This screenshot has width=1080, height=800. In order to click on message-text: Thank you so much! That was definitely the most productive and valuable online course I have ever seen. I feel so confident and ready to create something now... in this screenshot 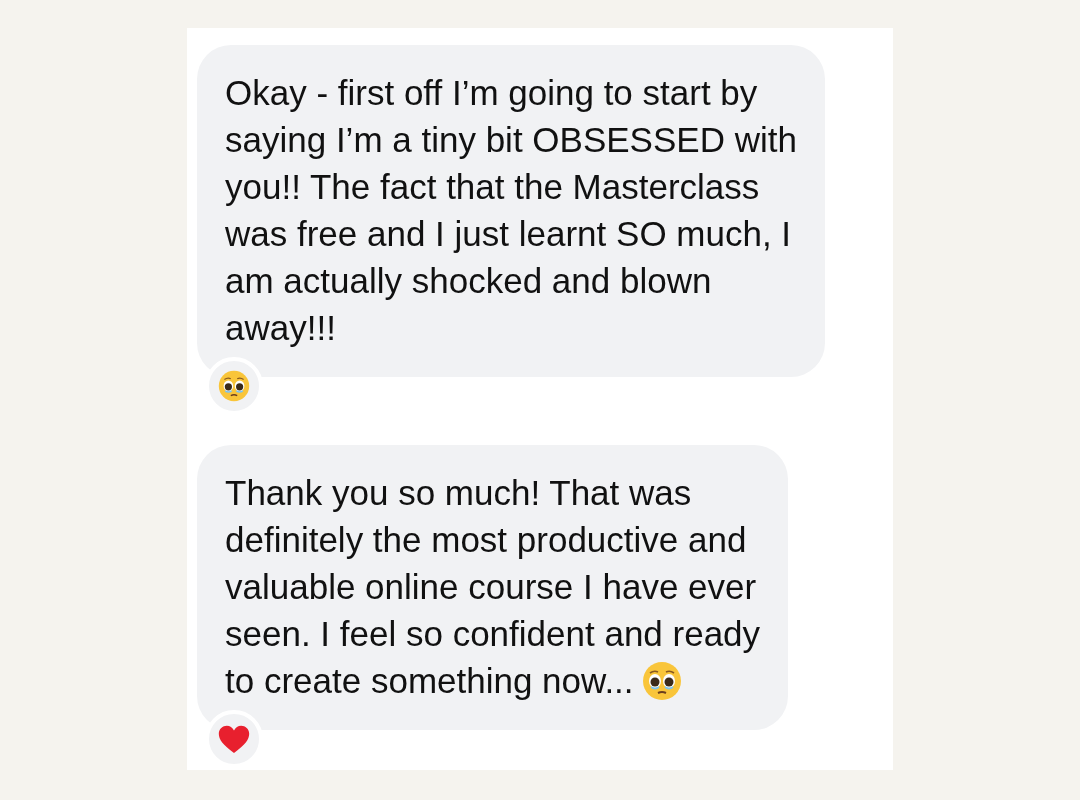, I will do `click(493, 587)`.